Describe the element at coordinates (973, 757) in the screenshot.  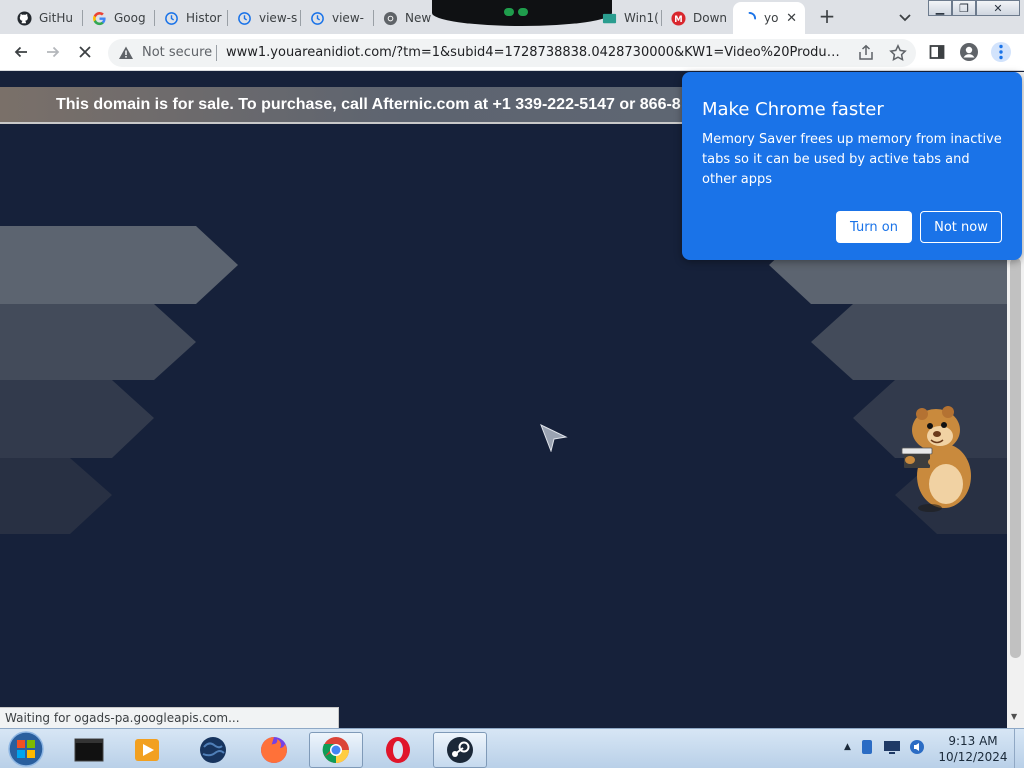
I see `clock-date: 10/12/2024` at that location.